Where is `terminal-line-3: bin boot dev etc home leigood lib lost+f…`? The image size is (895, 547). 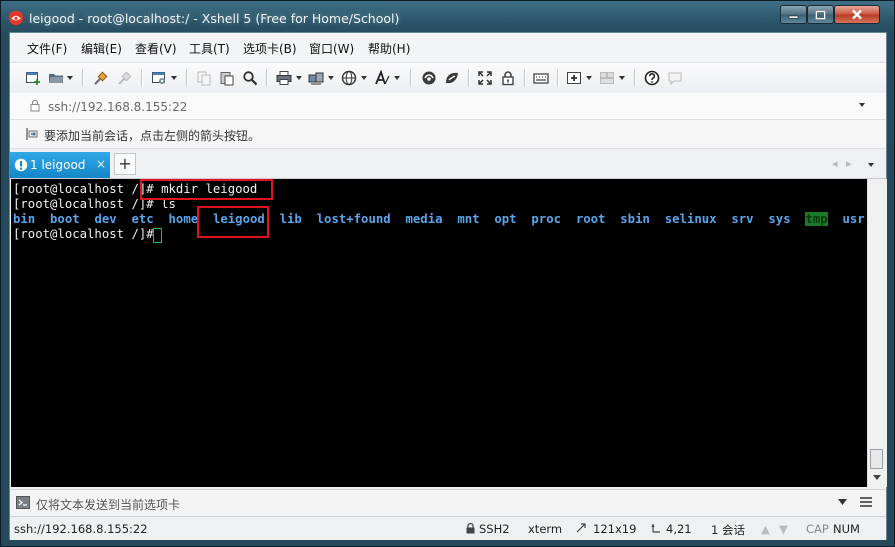
terminal-line-3: bin boot dev etc home leigood lib lost+f… is located at coordinates (440, 219).